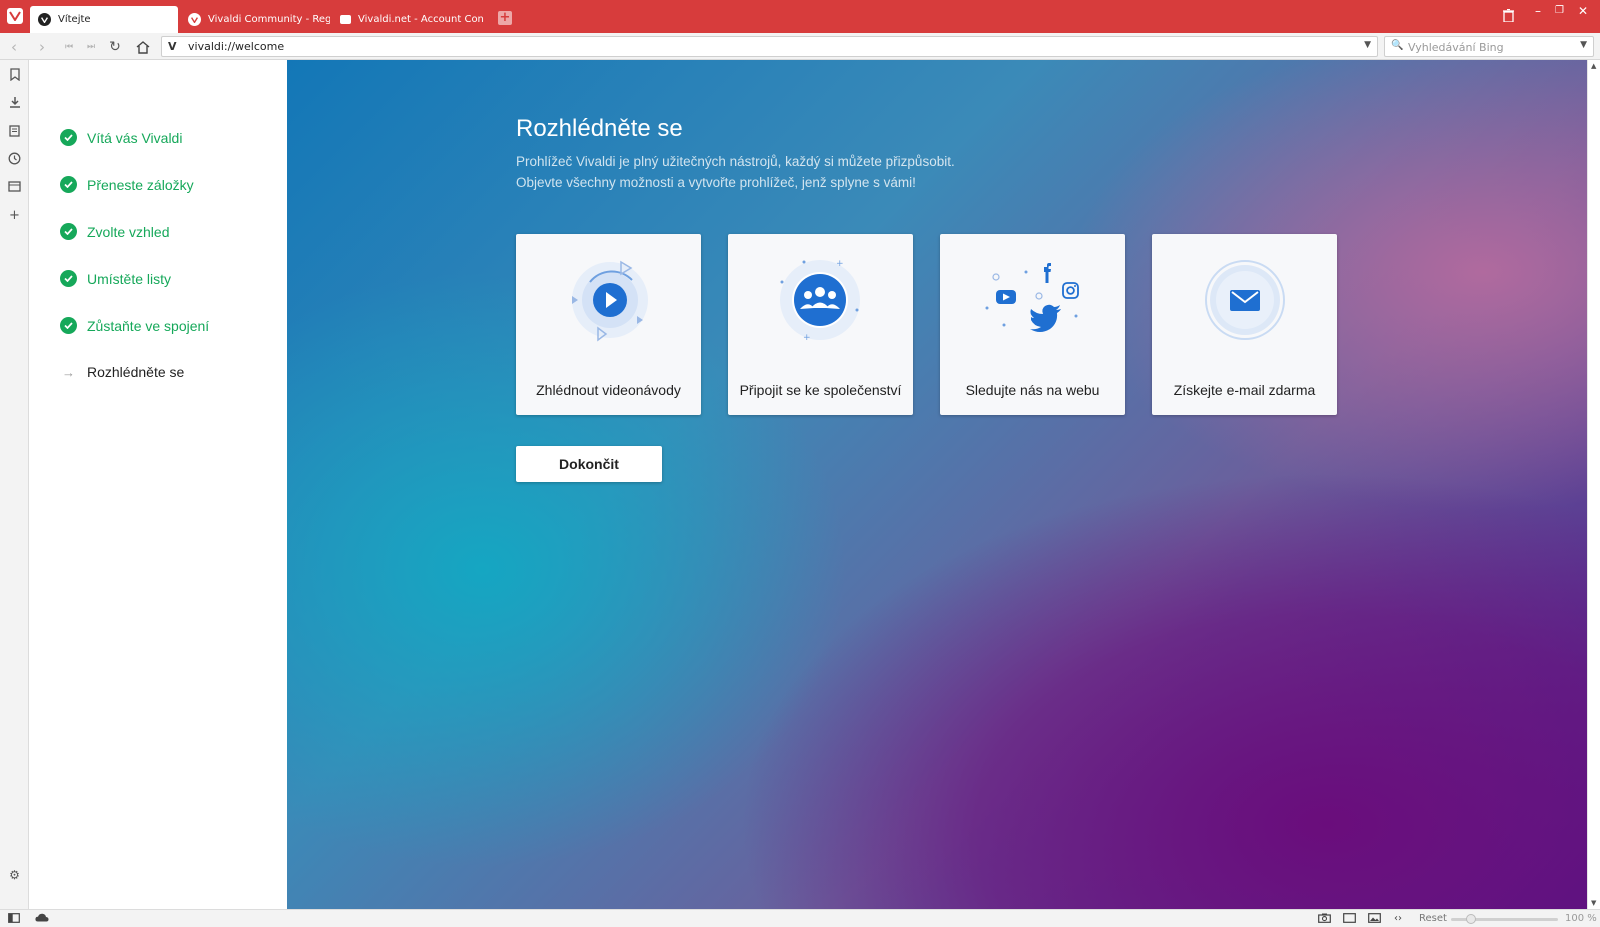 The width and height of the screenshot is (1600, 927). What do you see at coordinates (1583, 11) in the screenshot?
I see `close-icon: ✕` at bounding box center [1583, 11].